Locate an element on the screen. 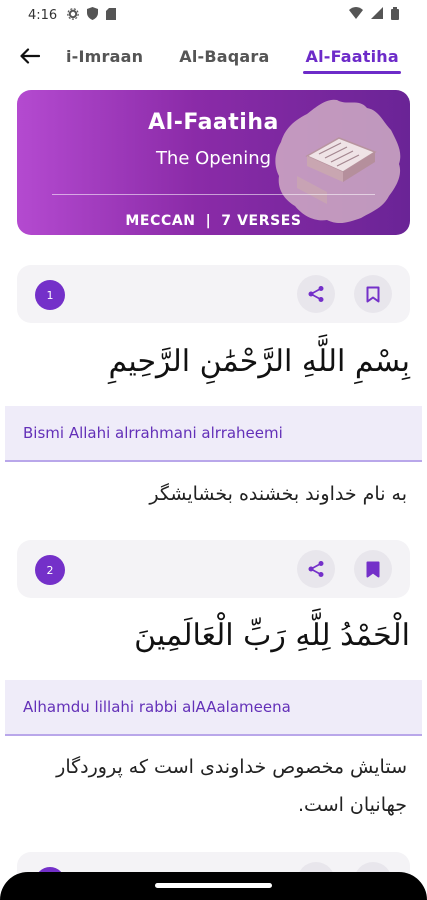 This screenshot has height=900, width=427. sd-card-icon is located at coordinates (111, 15).